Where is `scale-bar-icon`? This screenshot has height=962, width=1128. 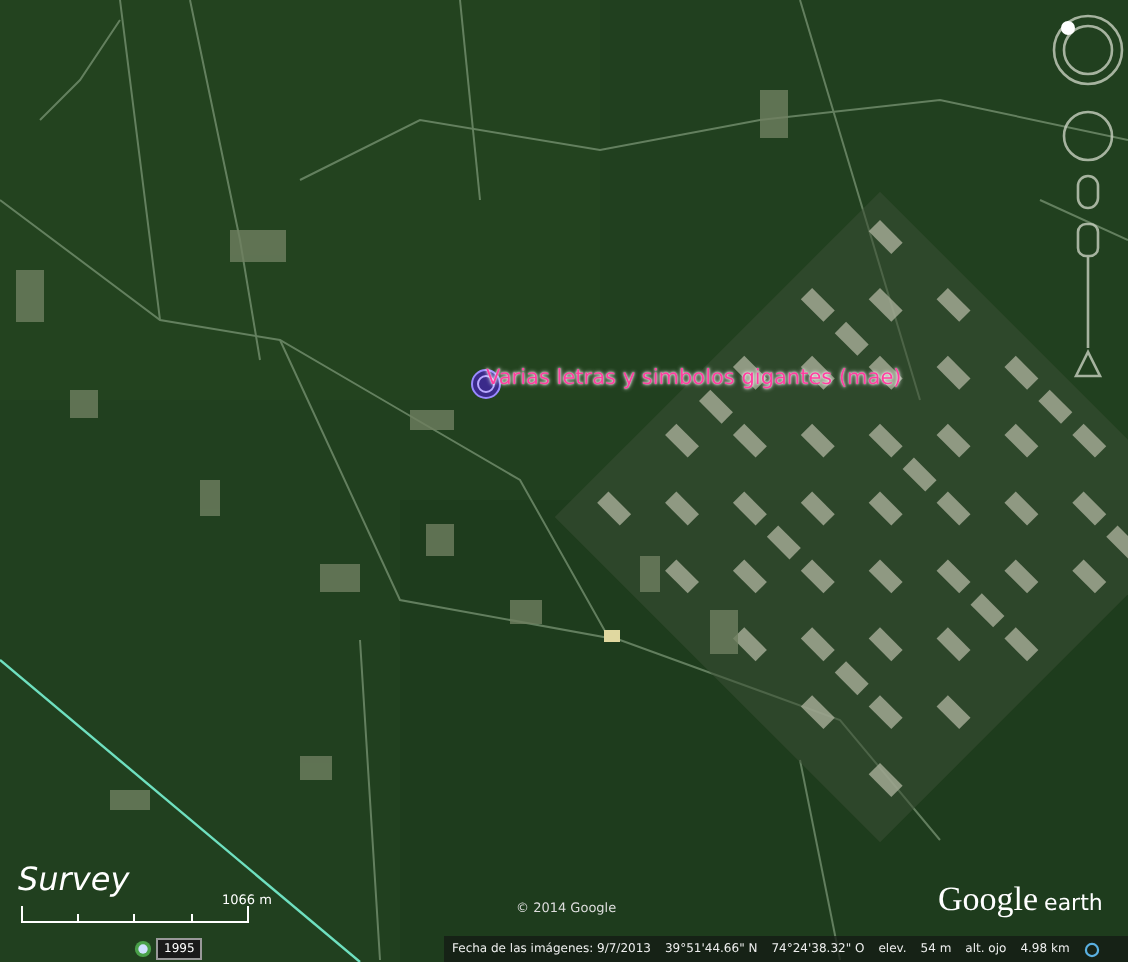 scale-bar-icon is located at coordinates (135, 914).